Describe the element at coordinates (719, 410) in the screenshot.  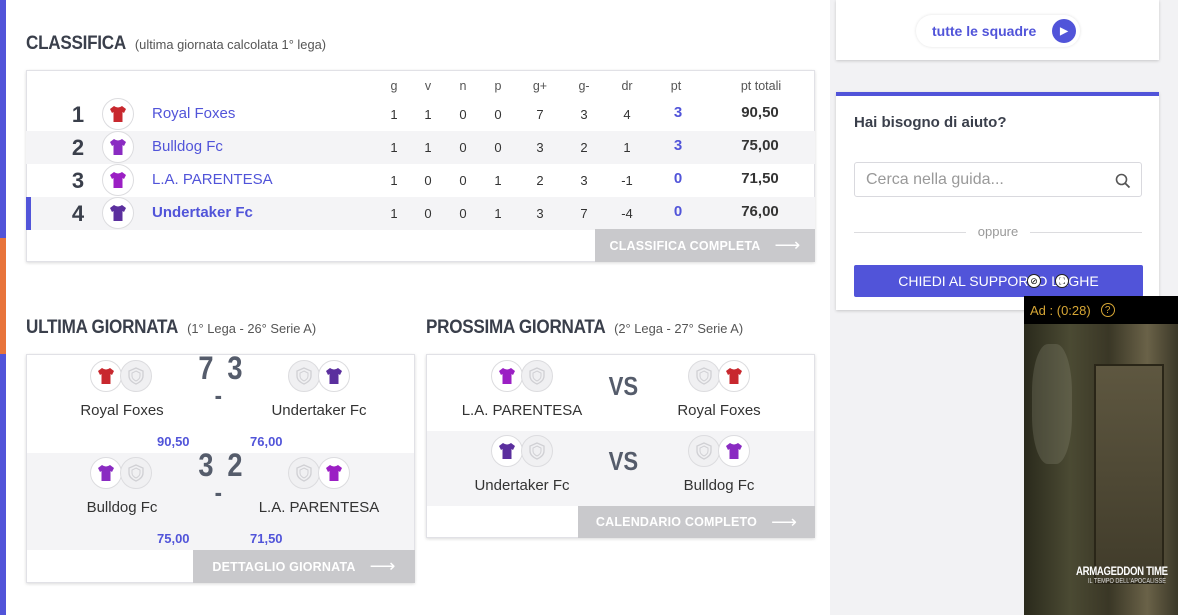
I see `away-team: Royal Foxes` at that location.